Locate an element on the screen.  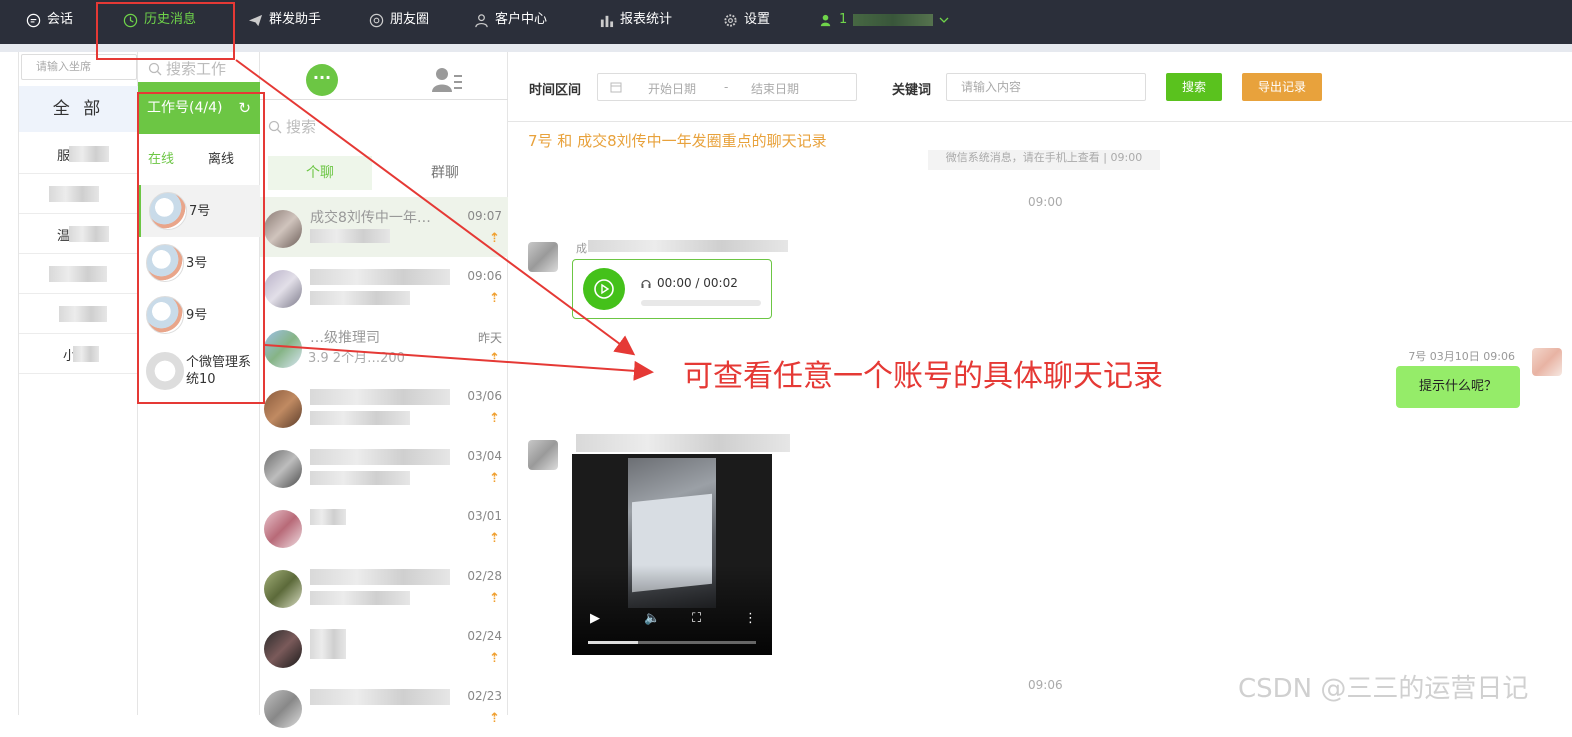
seat-list-panel: 请输入坐席 全 部 服 温 小 is located at coordinates (78, 383).